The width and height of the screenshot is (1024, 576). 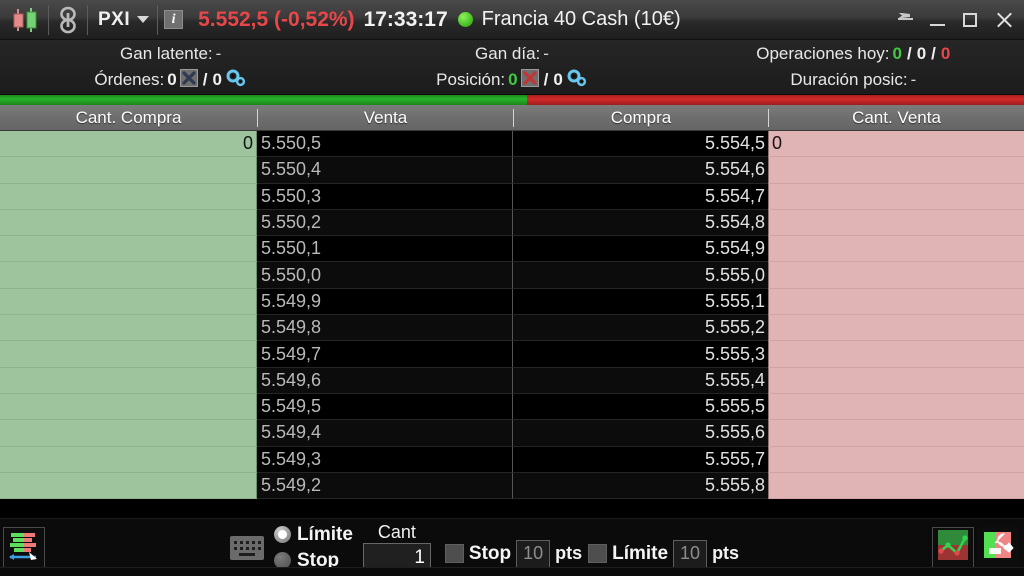 What do you see at coordinates (640, 354) in the screenshot?
I see `cell-compra: 5.555,3` at bounding box center [640, 354].